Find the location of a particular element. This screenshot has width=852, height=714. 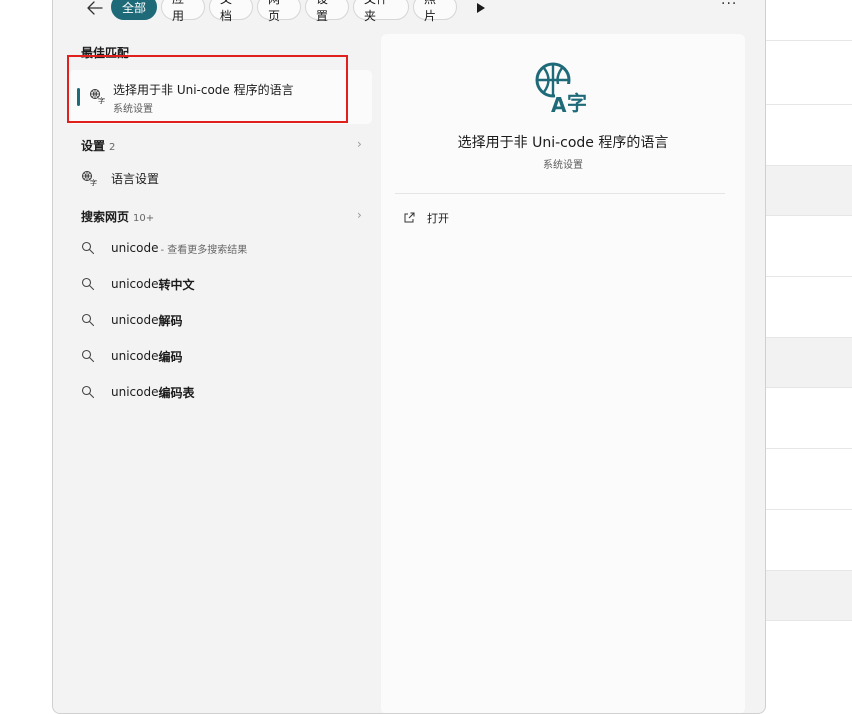

web-result-item: unicode 转中文 is located at coordinates (138, 284).